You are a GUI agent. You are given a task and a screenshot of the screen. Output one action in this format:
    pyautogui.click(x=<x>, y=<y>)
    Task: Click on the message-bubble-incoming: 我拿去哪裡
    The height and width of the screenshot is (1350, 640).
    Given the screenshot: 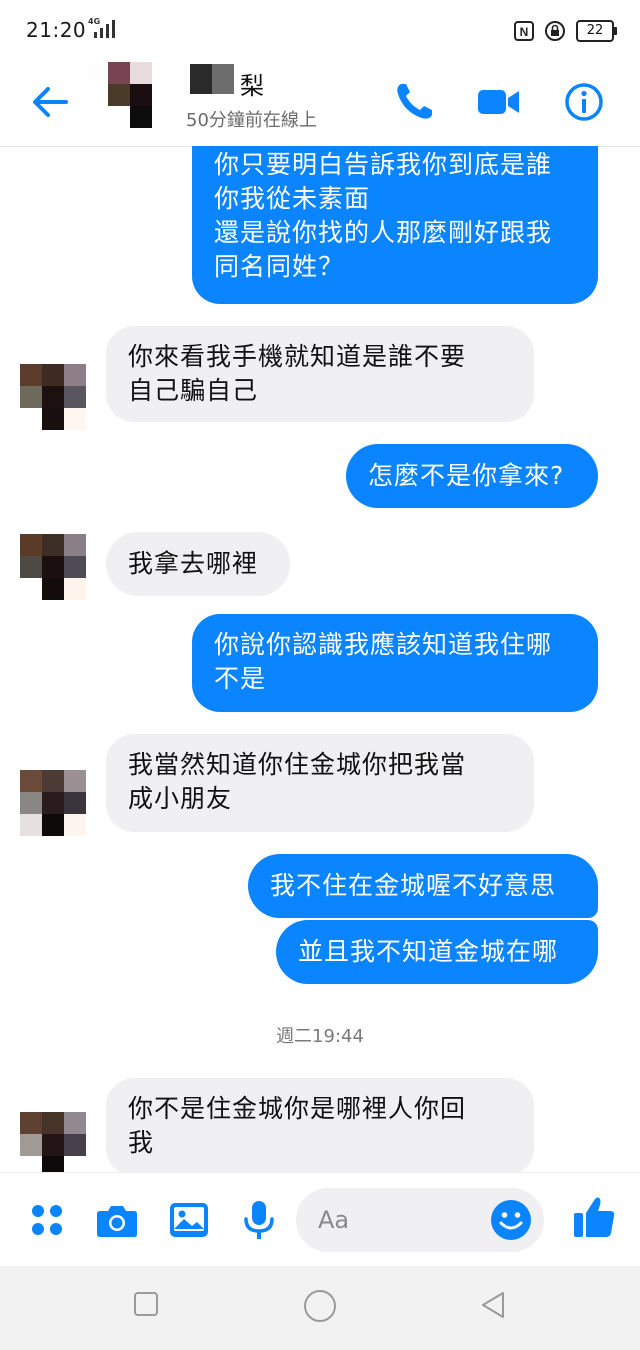 What is the action you would take?
    pyautogui.click(x=198, y=564)
    